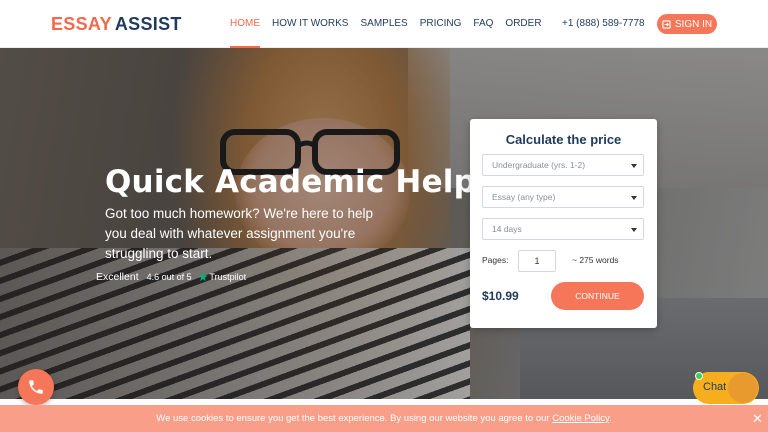  What do you see at coordinates (563, 139) in the screenshot?
I see `calculator-title: Calculate the price` at bounding box center [563, 139].